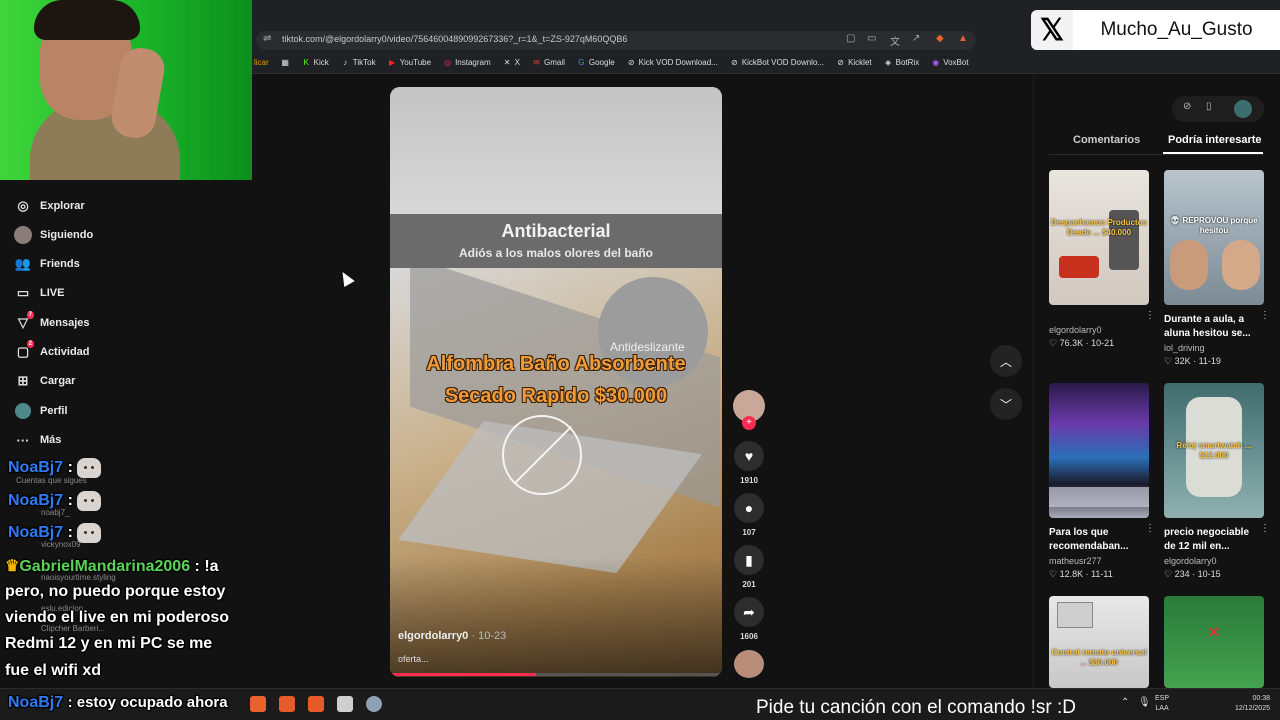 Image resolution: width=1280 pixels, height=720 pixels. What do you see at coordinates (115, 591) in the screenshot?
I see `chat-message-line: pero, no puedo porque estoy` at bounding box center [115, 591].